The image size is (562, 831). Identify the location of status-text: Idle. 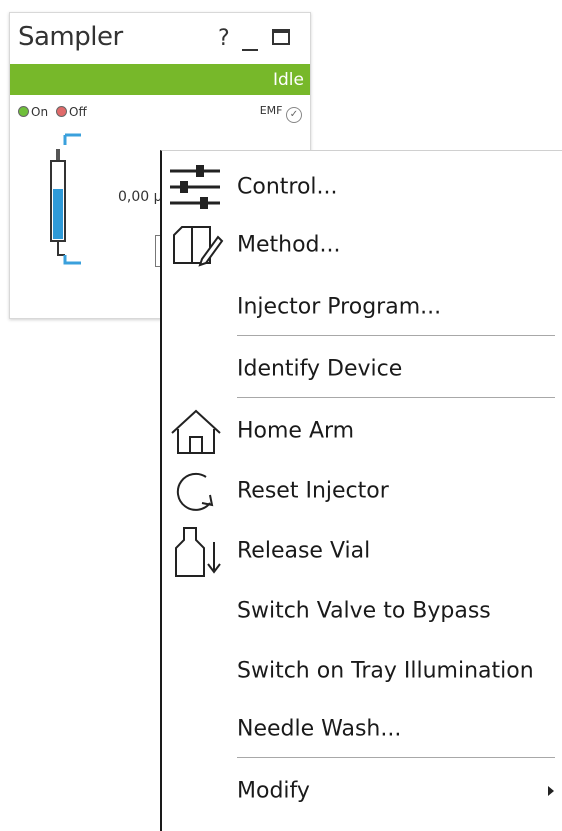
(288, 80).